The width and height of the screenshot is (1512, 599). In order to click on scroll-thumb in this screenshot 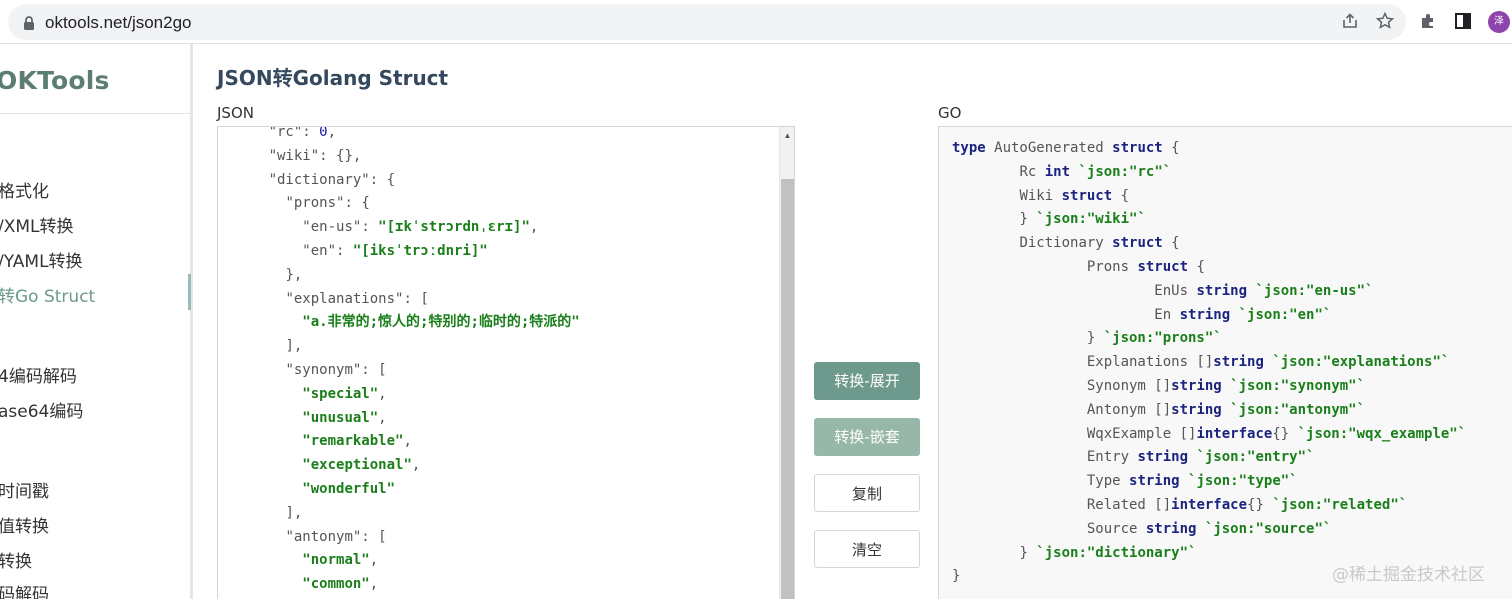, I will do `click(787, 389)`.